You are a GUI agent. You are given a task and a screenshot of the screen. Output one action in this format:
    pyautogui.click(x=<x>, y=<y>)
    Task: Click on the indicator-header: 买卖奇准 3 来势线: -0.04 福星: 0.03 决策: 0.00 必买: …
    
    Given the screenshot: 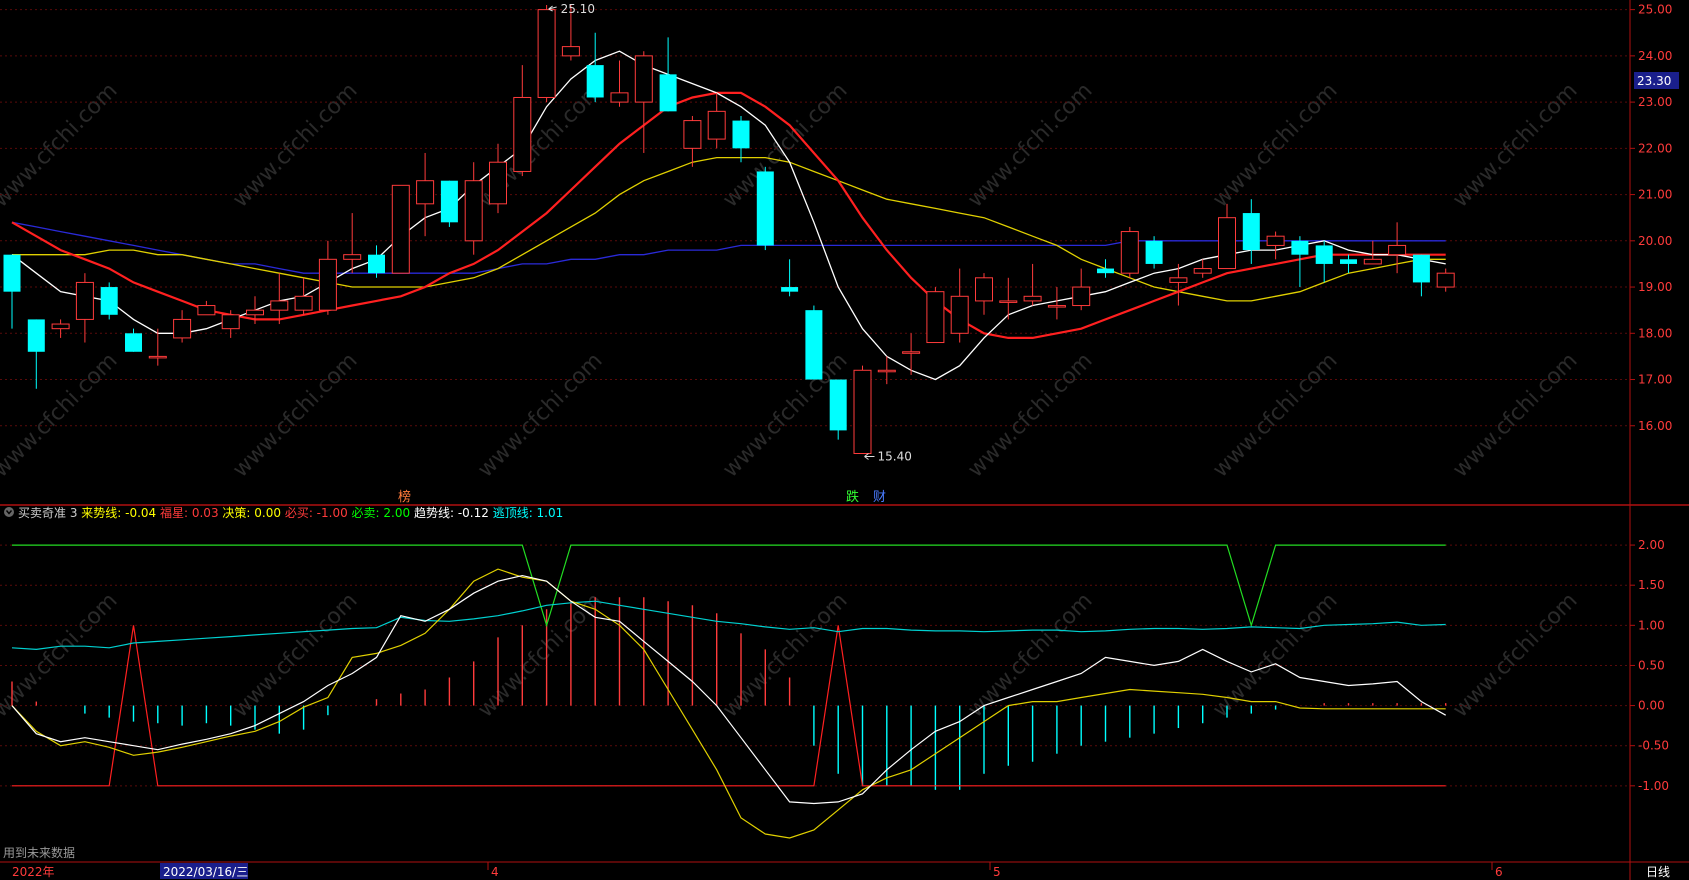 What is the action you would take?
    pyautogui.click(x=283, y=512)
    